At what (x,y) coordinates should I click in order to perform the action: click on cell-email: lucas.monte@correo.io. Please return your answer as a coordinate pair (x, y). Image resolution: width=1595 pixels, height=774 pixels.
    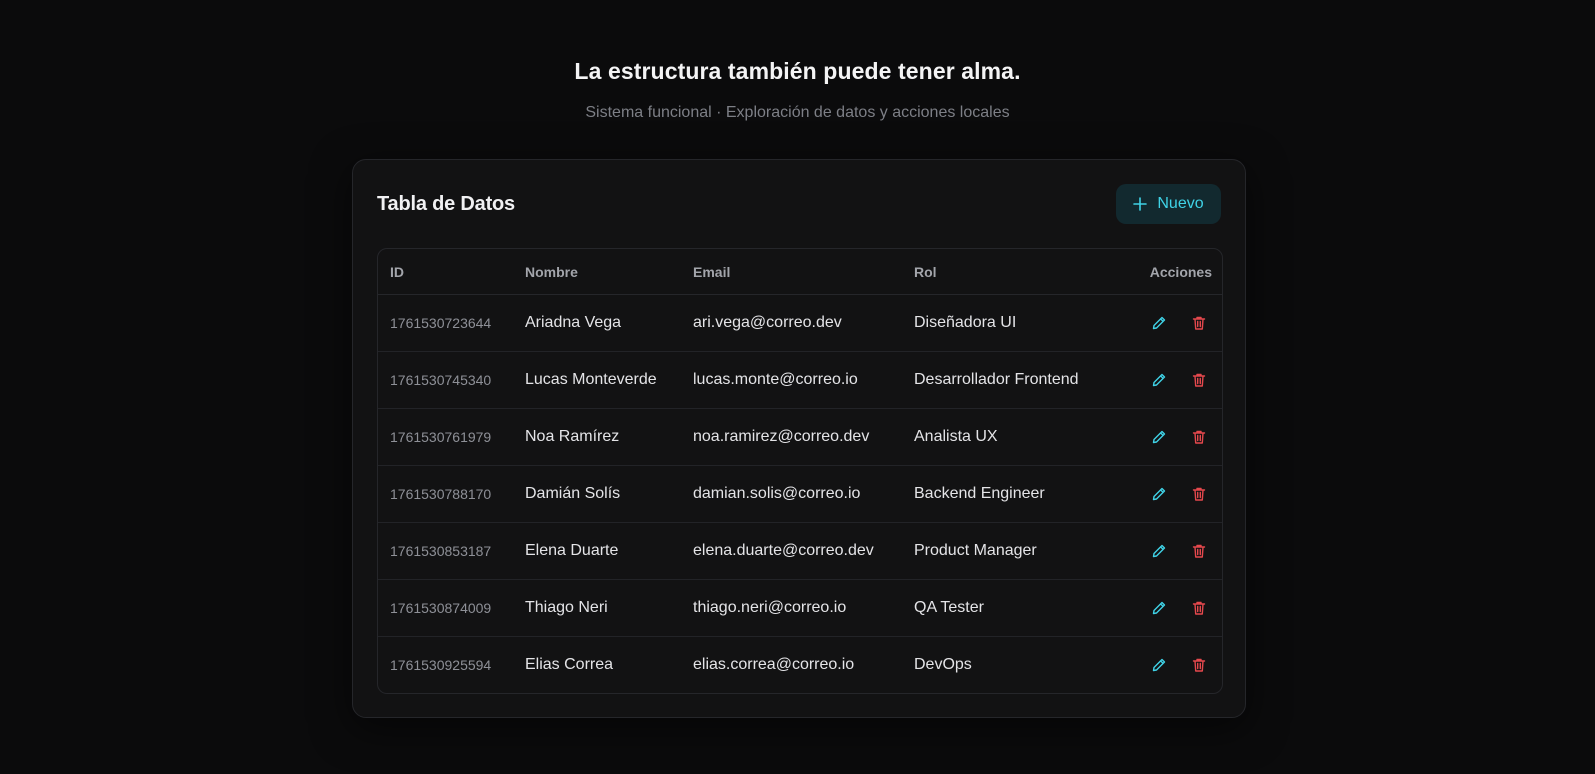
    Looking at the image, I should click on (791, 380).